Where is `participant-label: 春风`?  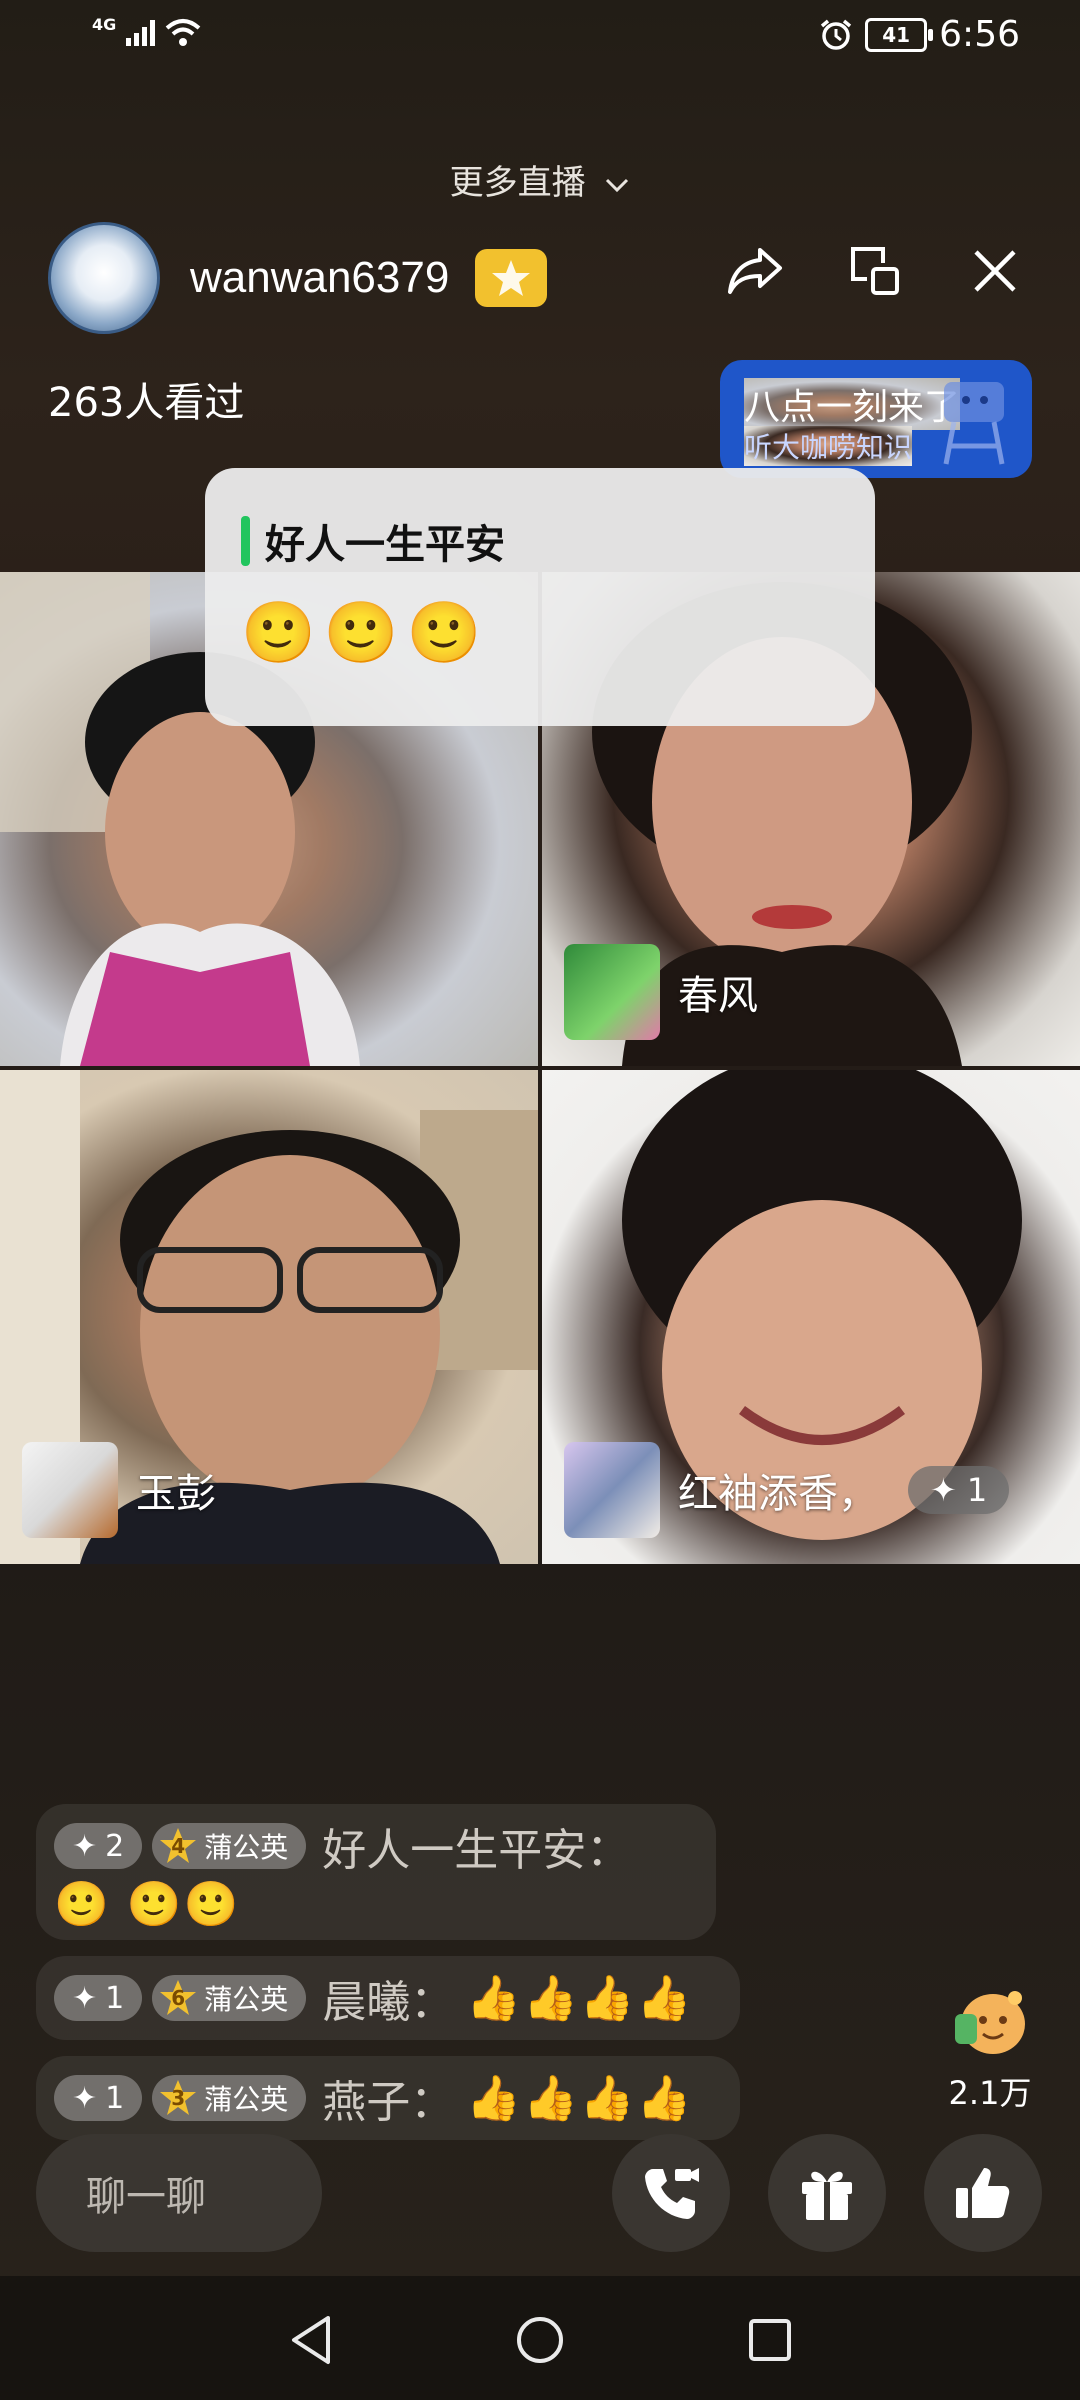 participant-label: 春风 is located at coordinates (661, 992).